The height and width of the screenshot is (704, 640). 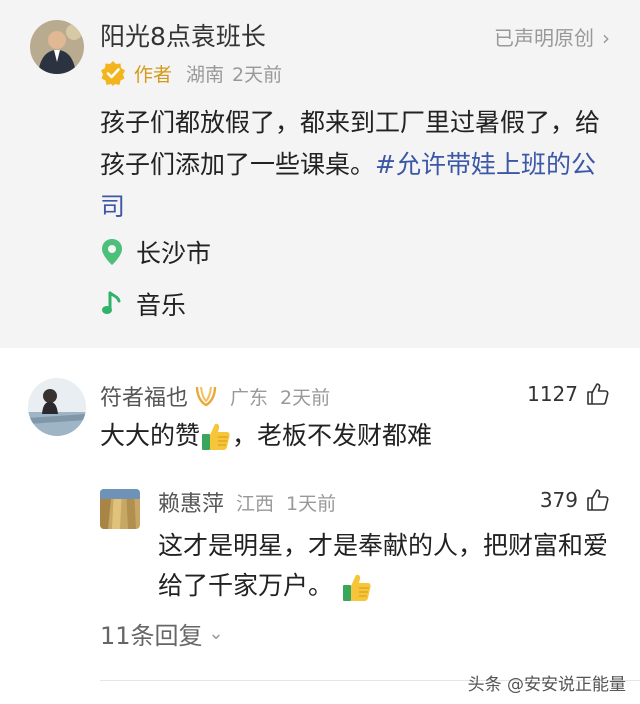 What do you see at coordinates (144, 396) in the screenshot?
I see `commenter-name: 符者福也` at bounding box center [144, 396].